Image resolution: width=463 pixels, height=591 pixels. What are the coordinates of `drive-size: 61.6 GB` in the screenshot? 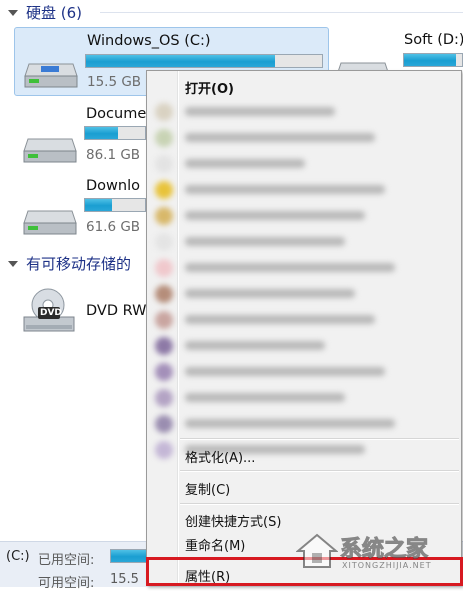 It's located at (113, 227).